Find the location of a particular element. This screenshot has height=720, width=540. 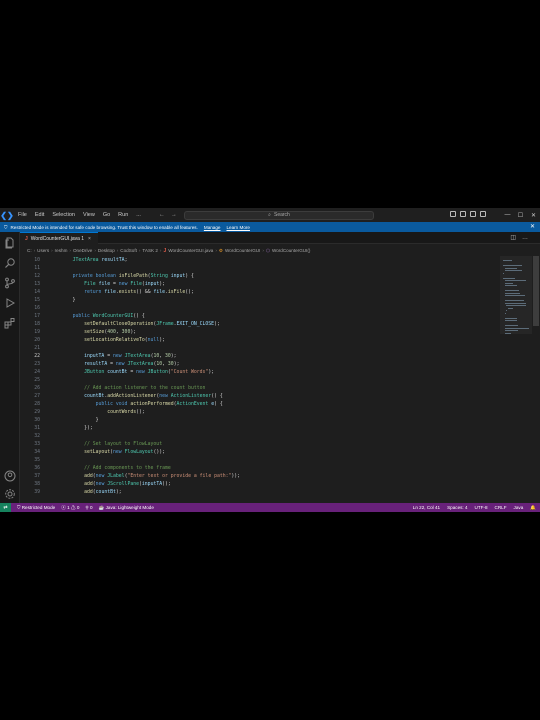

language-mode: Java is located at coordinates (519, 507).